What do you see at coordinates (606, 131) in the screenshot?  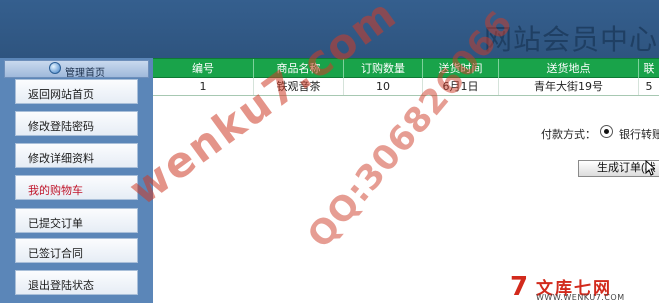 I see `payment-radio-bank` at bounding box center [606, 131].